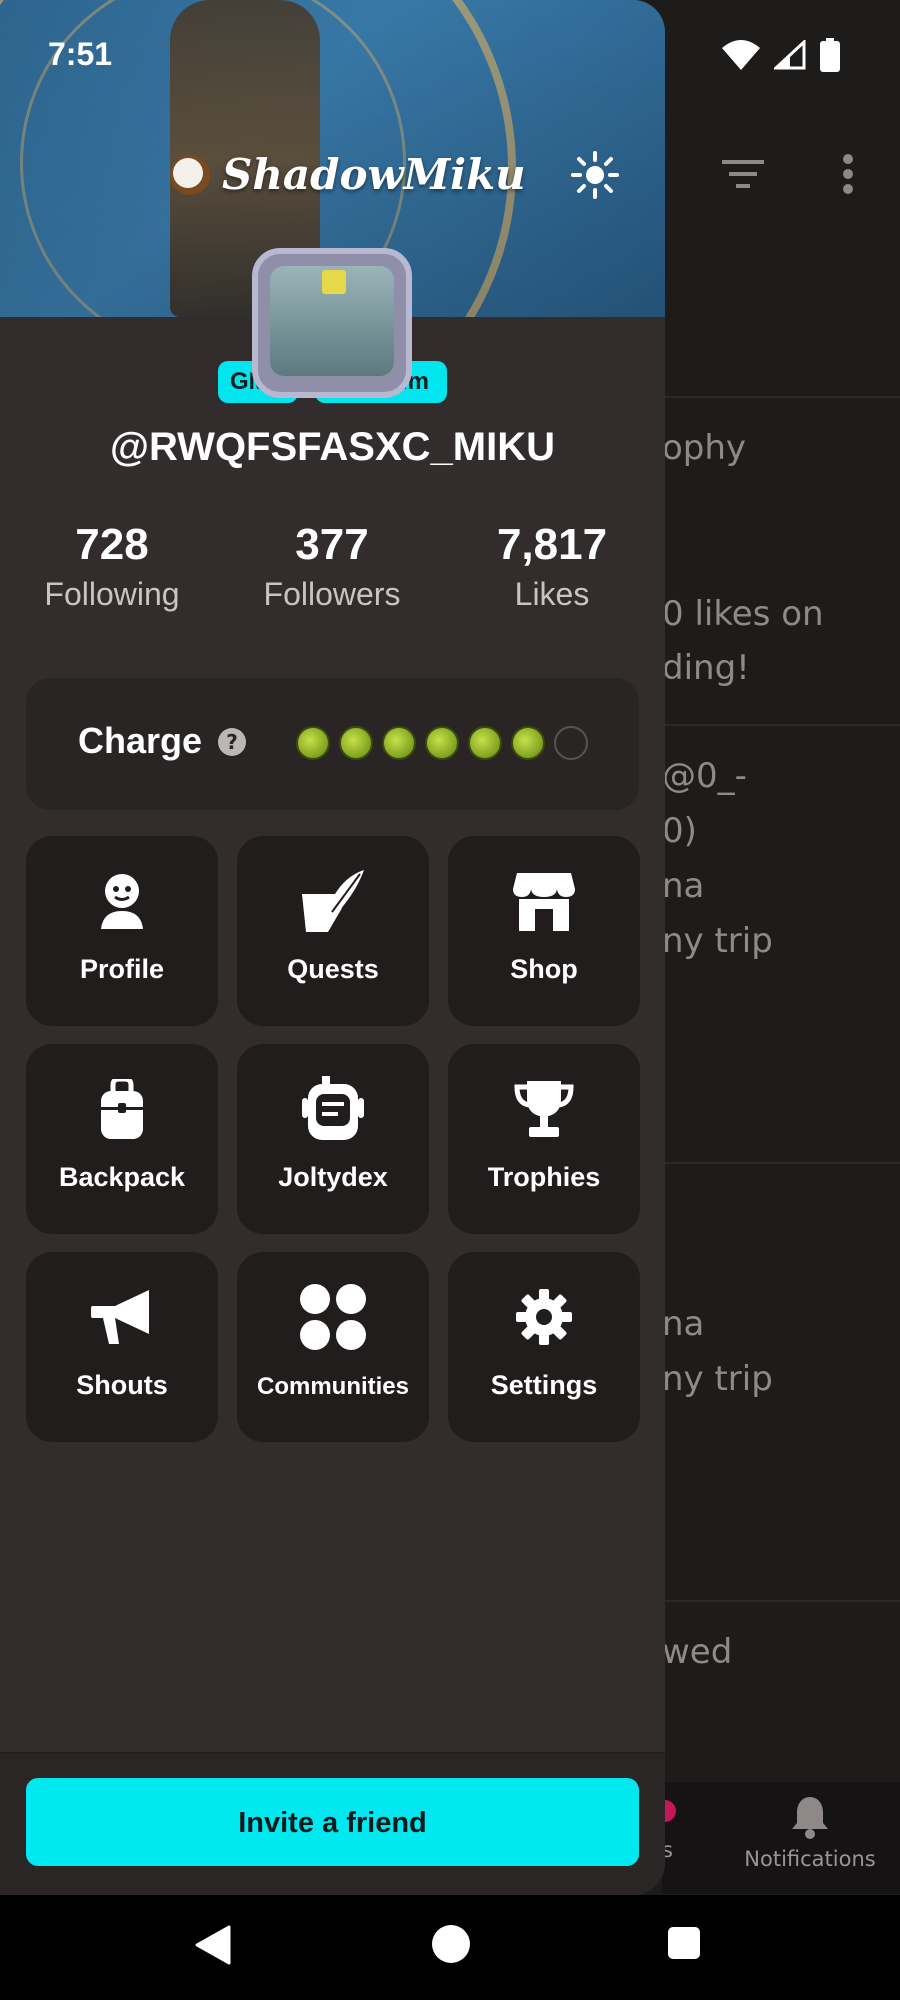  What do you see at coordinates (706, 668) in the screenshot?
I see `bg-text: ding!` at bounding box center [706, 668].